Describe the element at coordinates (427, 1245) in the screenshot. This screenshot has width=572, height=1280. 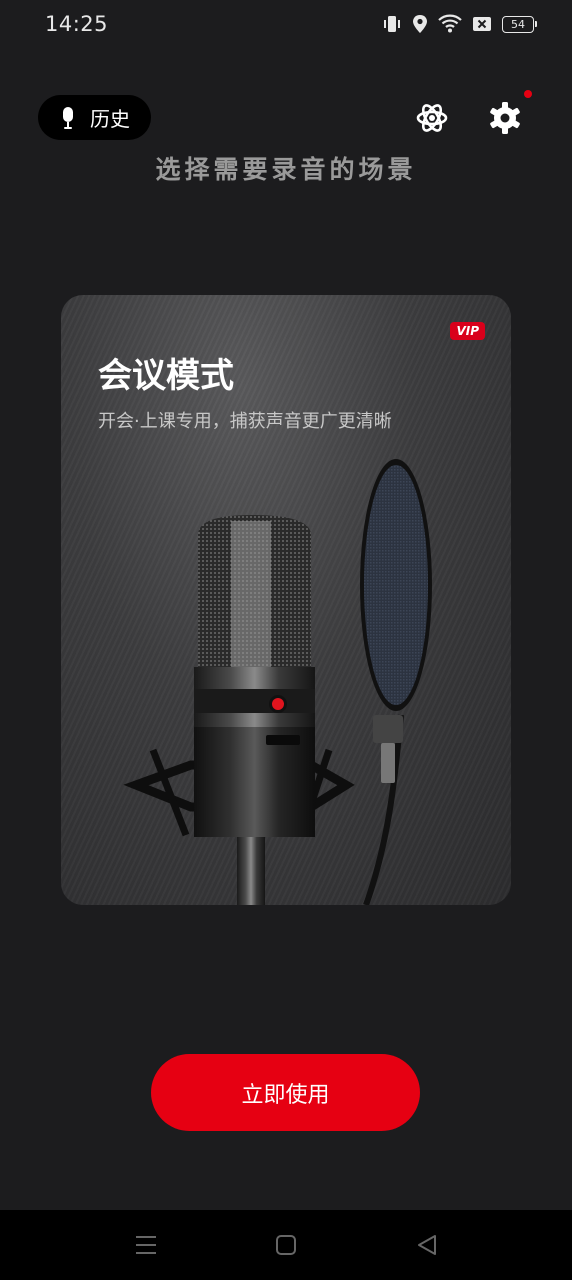
I see `back-icon` at that location.